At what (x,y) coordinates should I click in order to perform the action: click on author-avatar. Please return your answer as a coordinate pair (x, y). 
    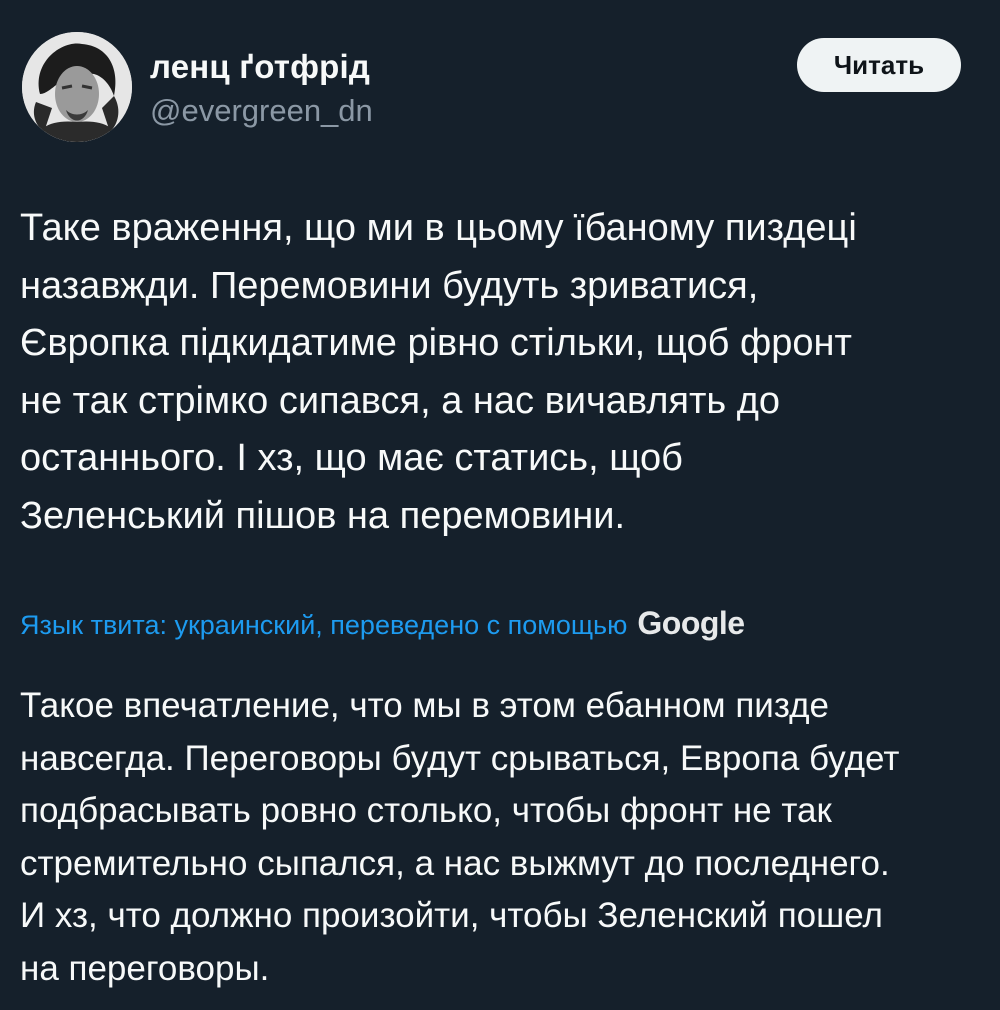
    Looking at the image, I should click on (77, 87).